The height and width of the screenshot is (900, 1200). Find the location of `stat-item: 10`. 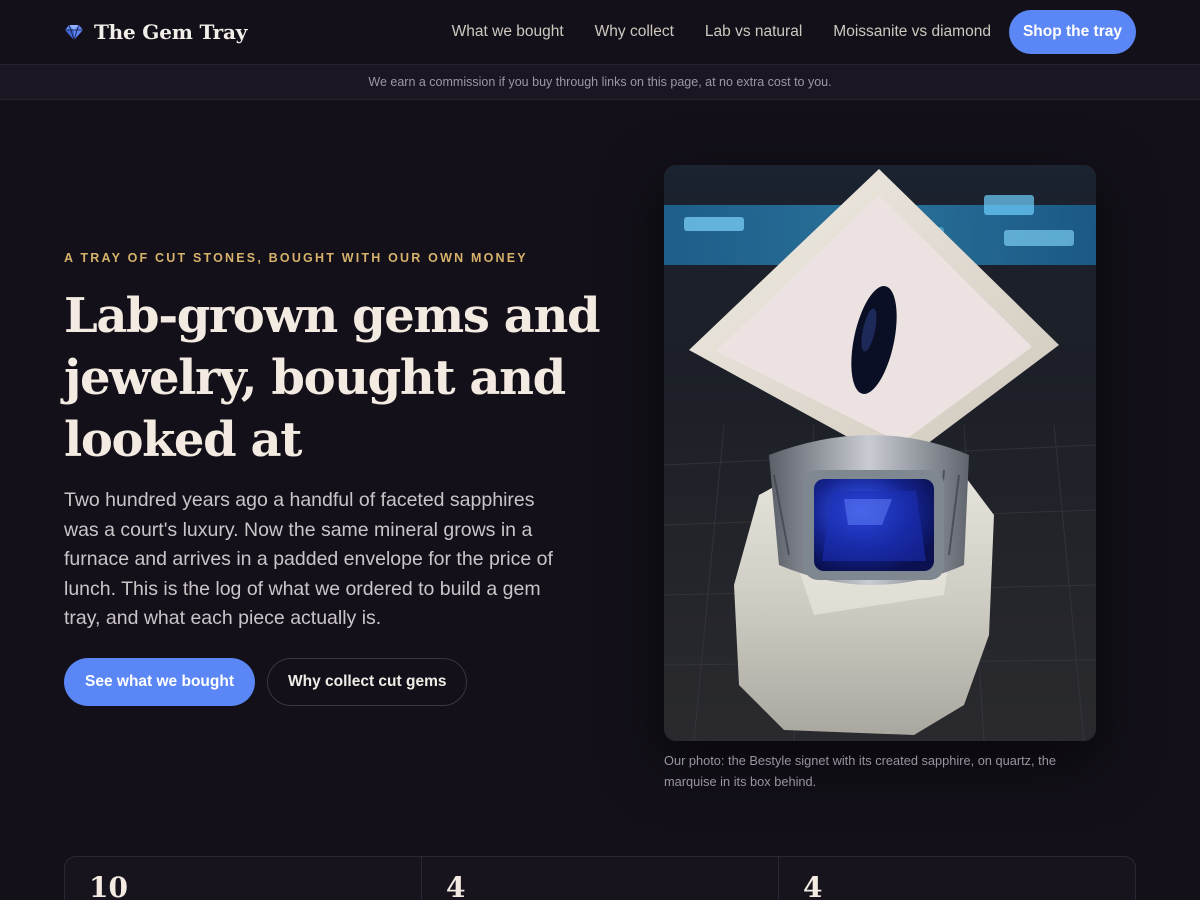

stat-item: 10 is located at coordinates (243, 878).